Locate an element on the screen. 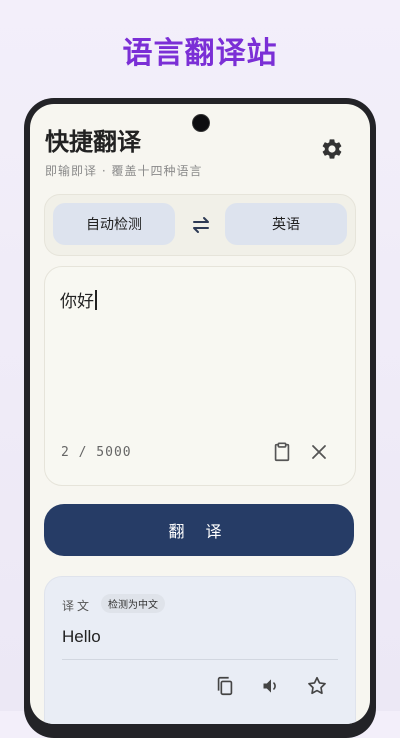 The image size is (400, 738). target-language-button: 英语 is located at coordinates (286, 224).